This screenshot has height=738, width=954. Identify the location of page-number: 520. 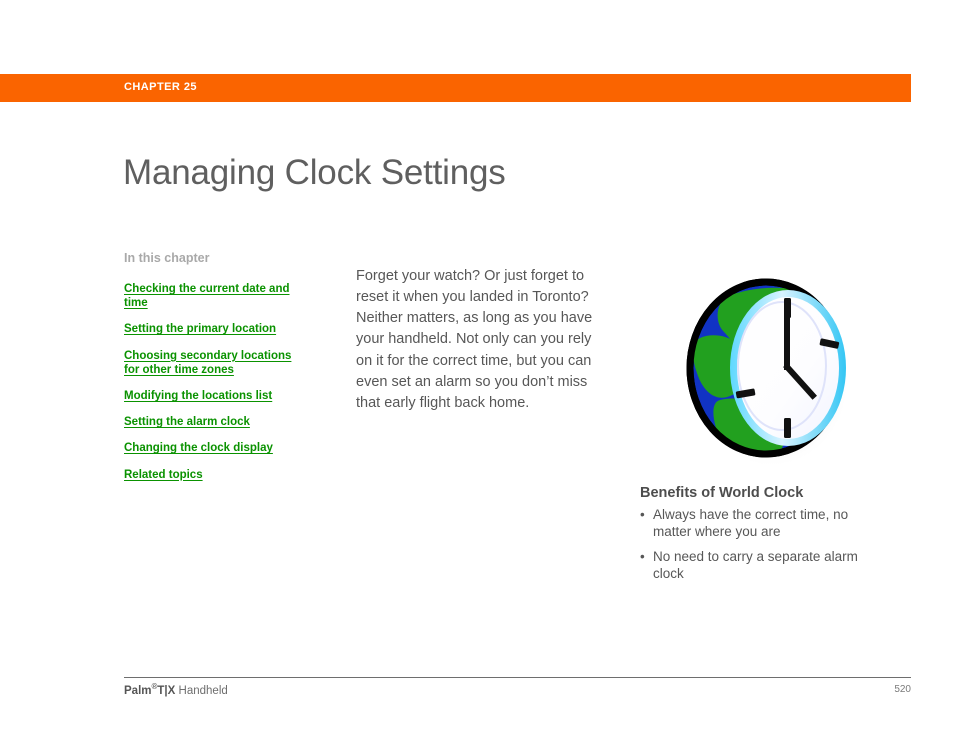
(902, 689).